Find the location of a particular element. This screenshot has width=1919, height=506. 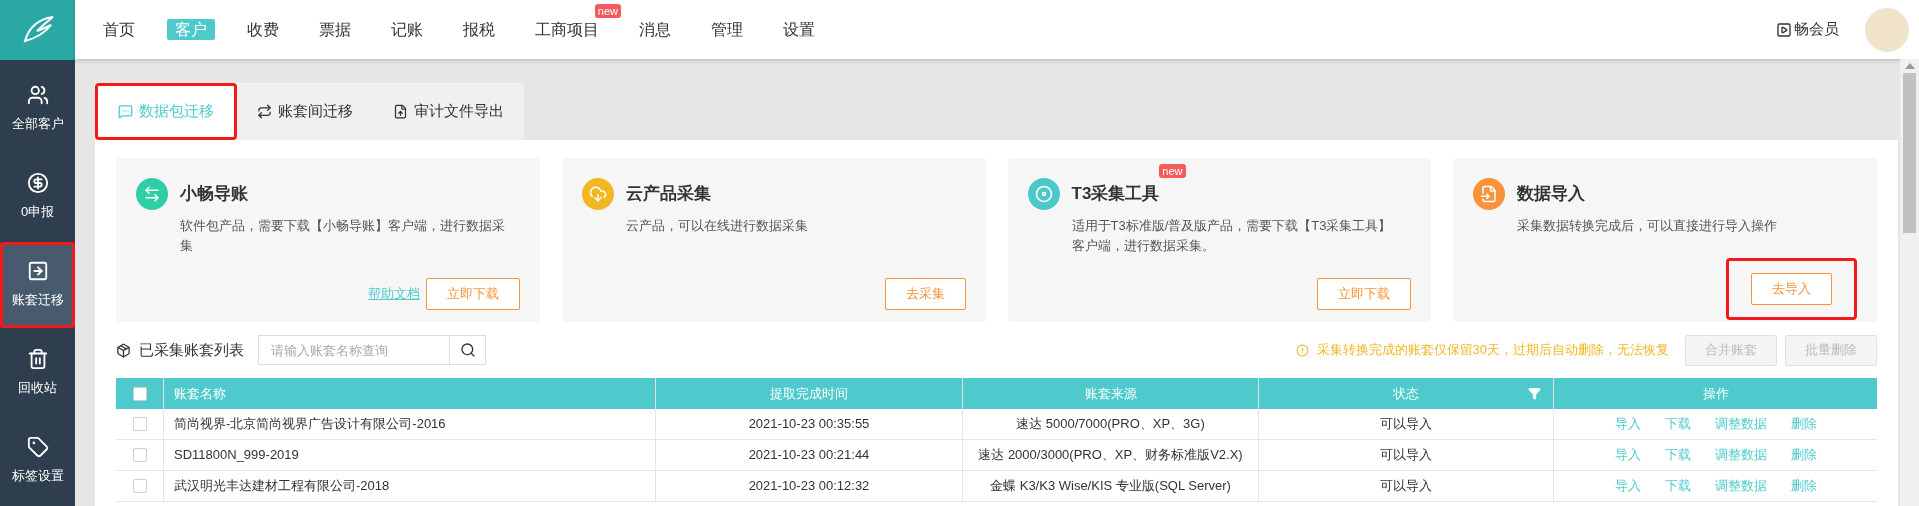

sidebar-item: 回收站 is located at coordinates (37, 373).